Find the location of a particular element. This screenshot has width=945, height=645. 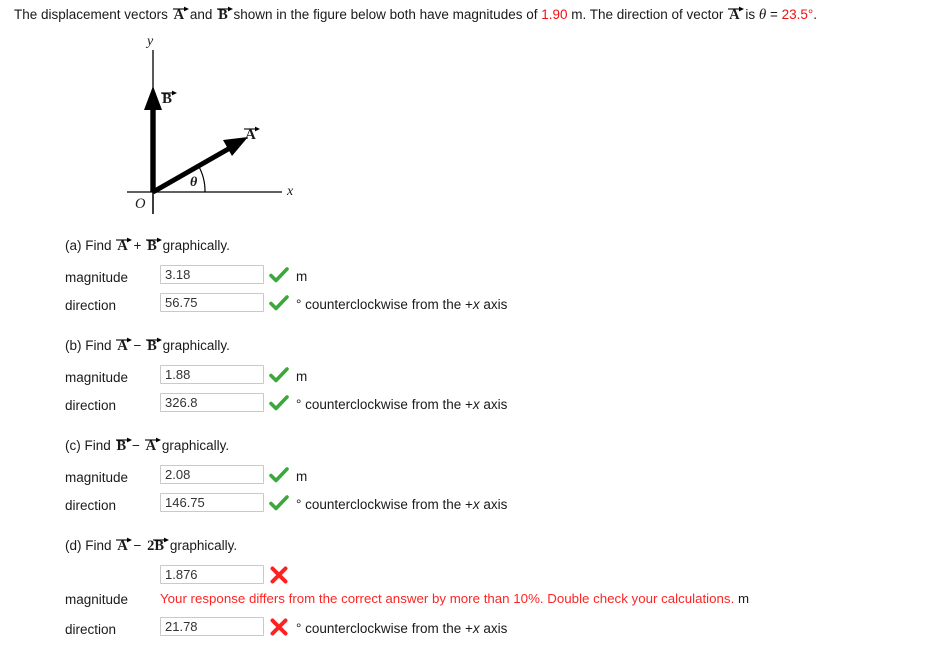

part-c-operator: − is located at coordinates (136, 445).